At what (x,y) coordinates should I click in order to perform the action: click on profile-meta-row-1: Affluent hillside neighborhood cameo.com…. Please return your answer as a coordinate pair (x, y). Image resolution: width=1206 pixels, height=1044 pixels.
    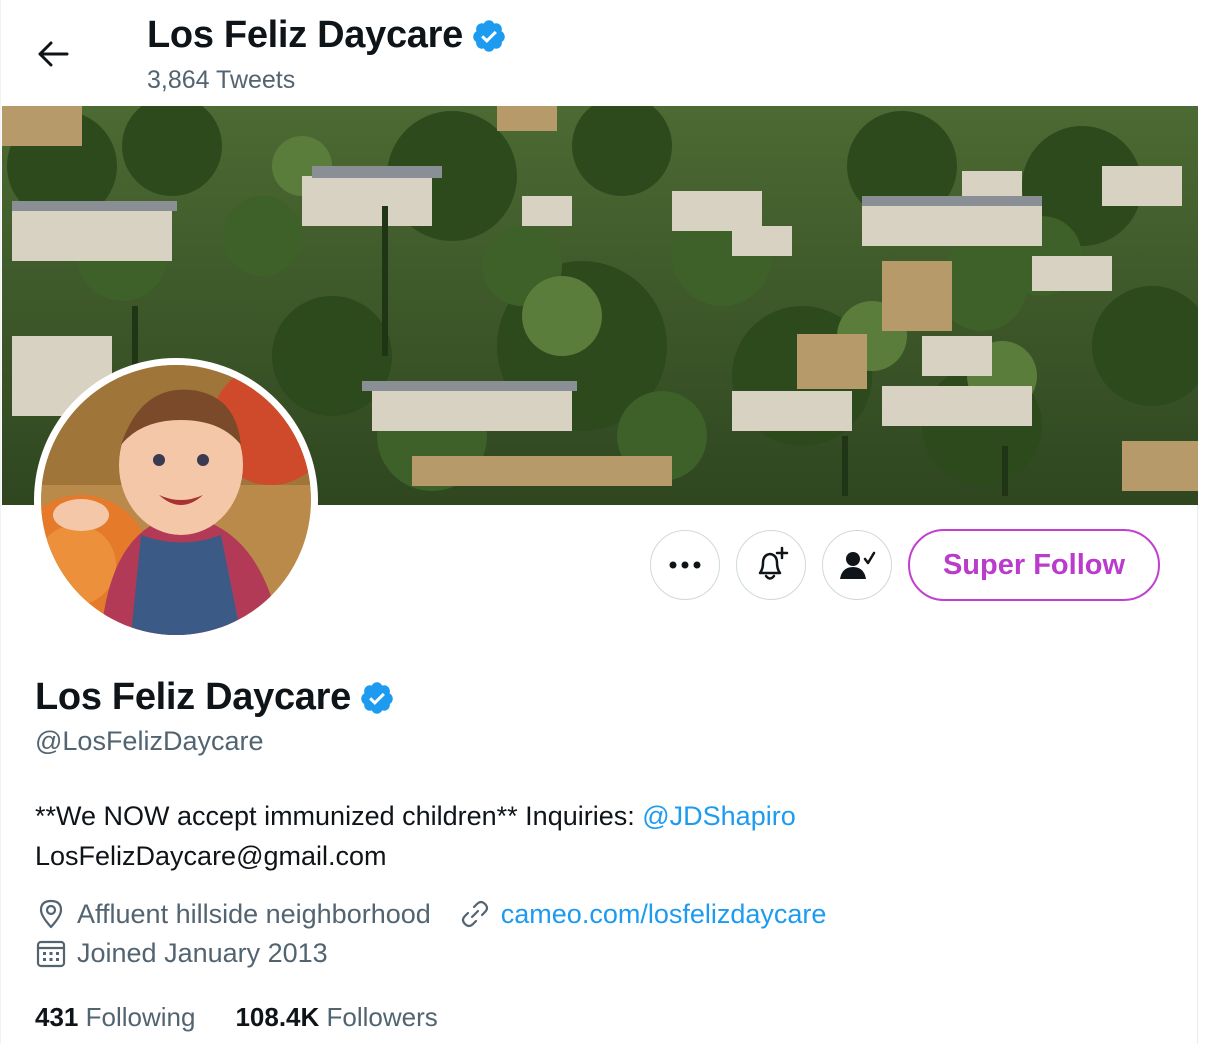
    Looking at the image, I should click on (444, 914).